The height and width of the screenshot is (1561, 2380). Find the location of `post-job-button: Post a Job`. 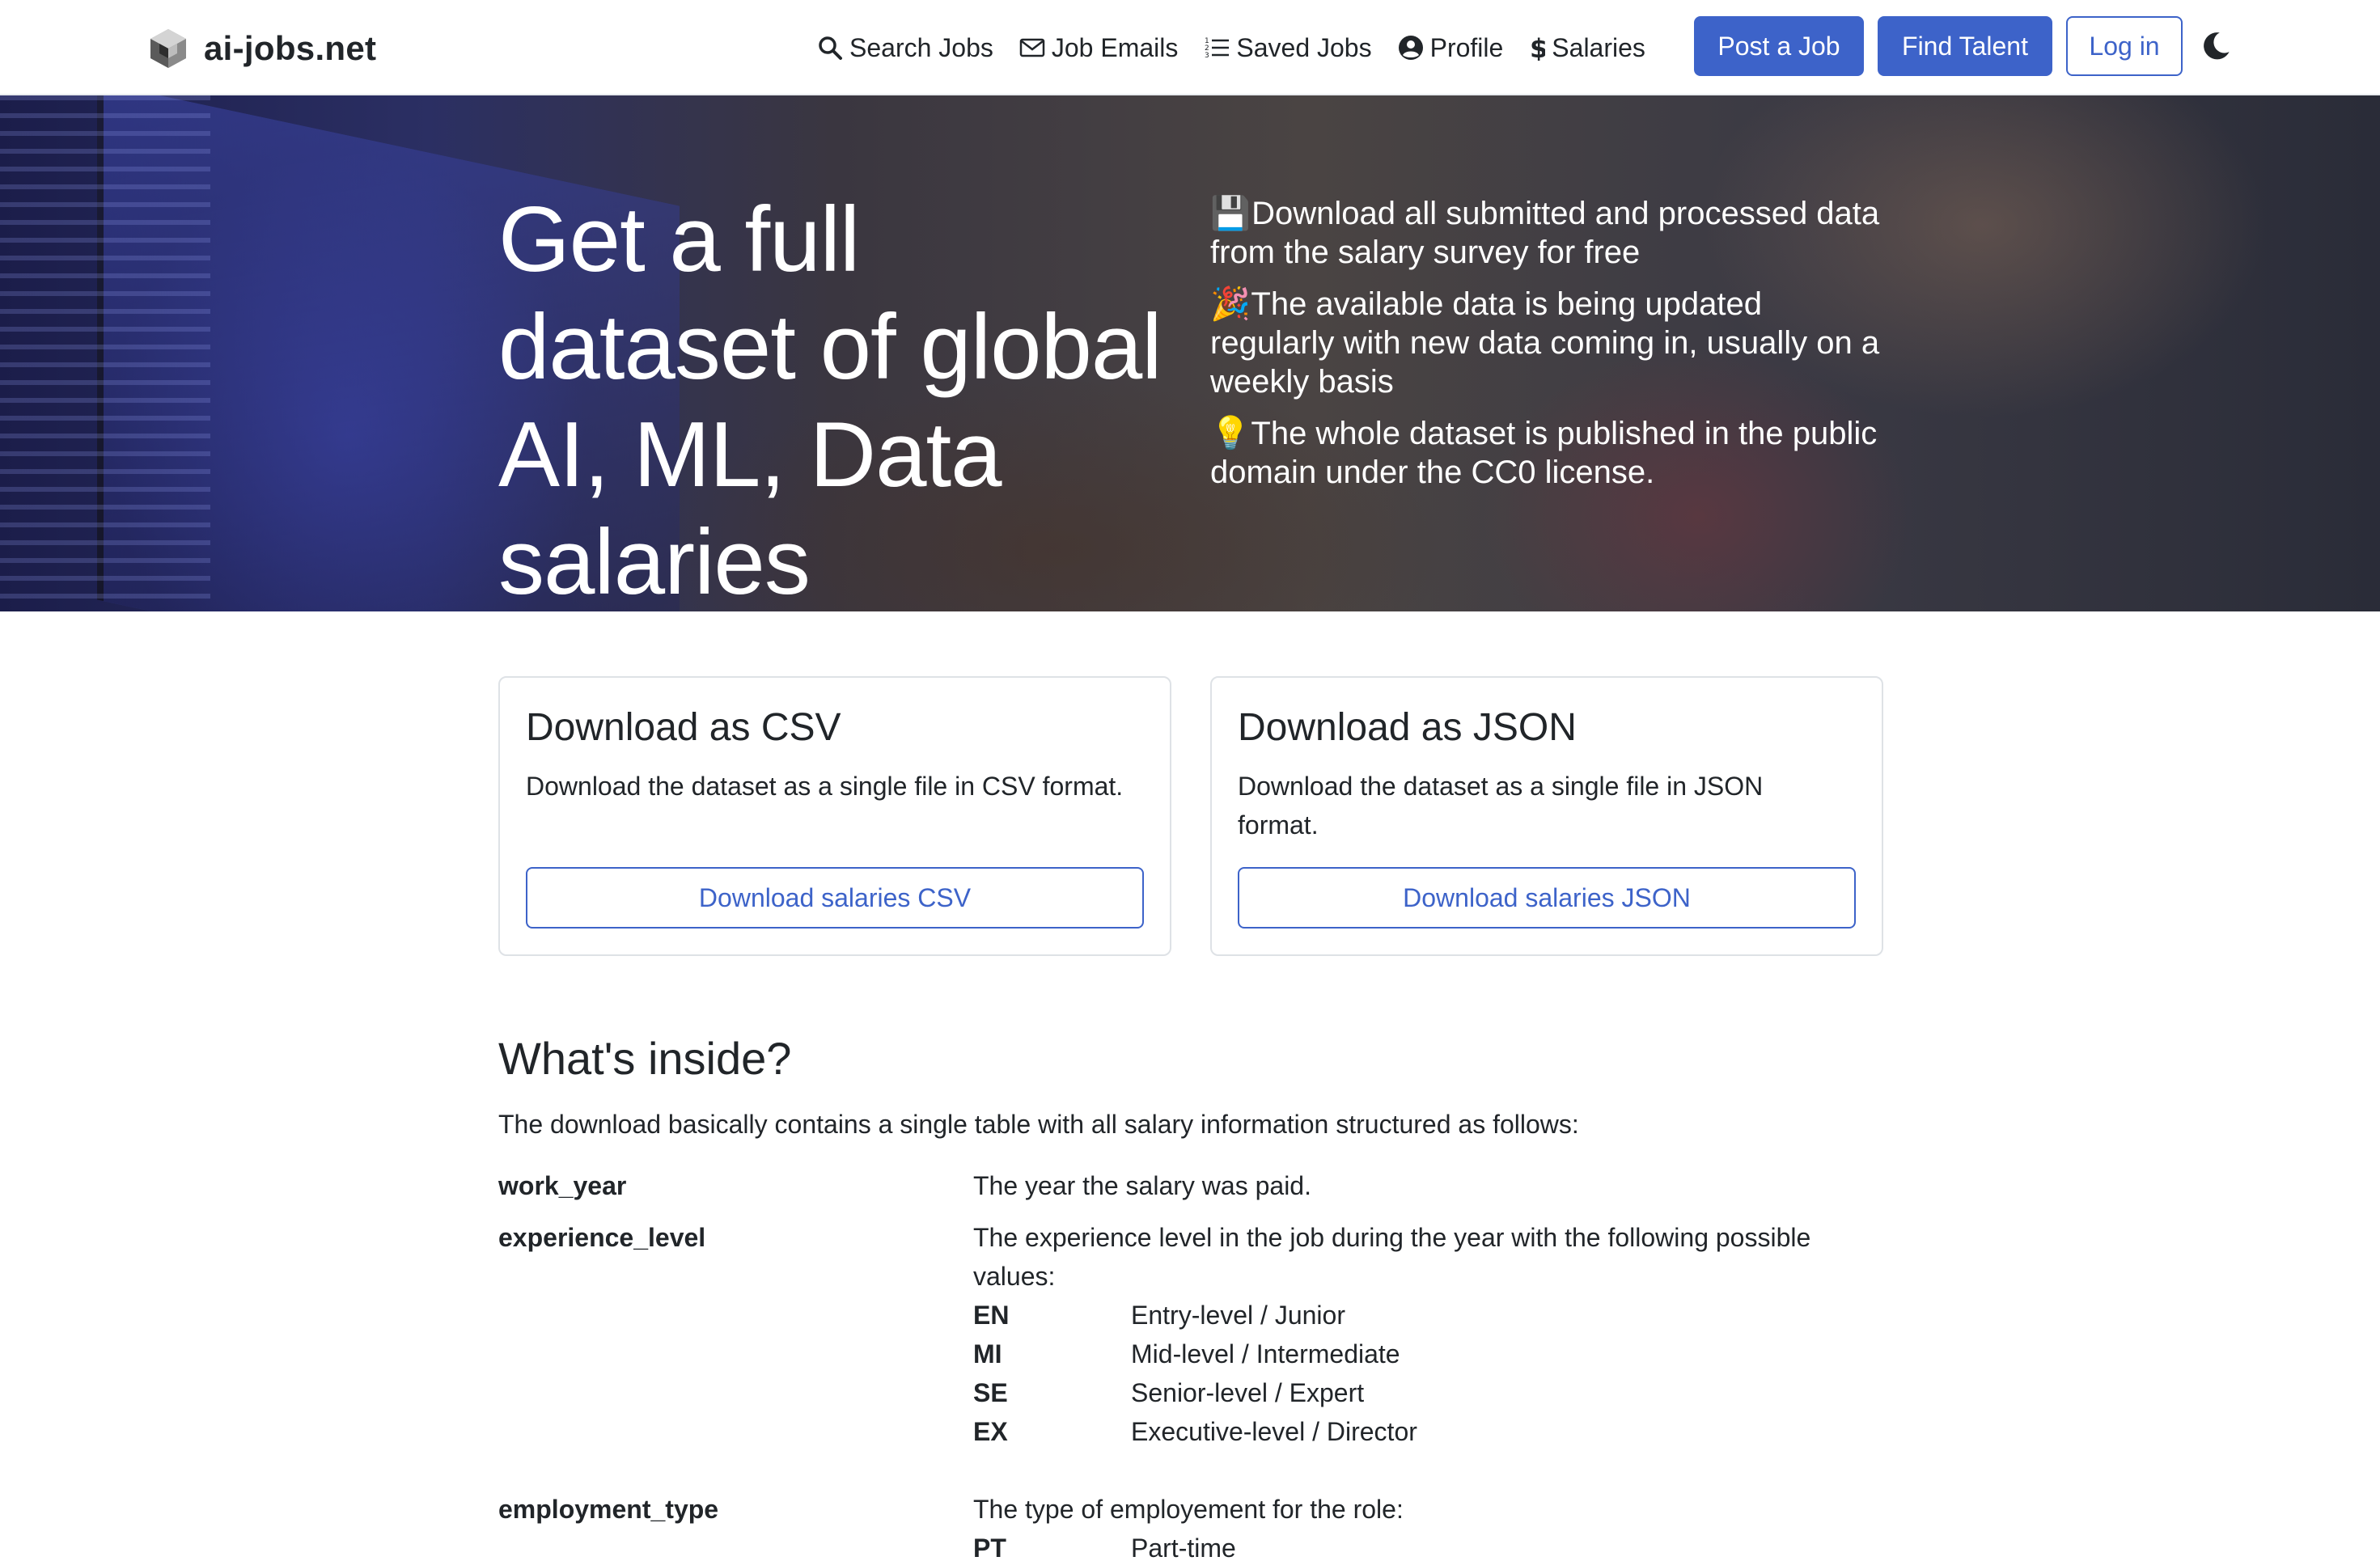

post-job-button: Post a Job is located at coordinates (1779, 46).